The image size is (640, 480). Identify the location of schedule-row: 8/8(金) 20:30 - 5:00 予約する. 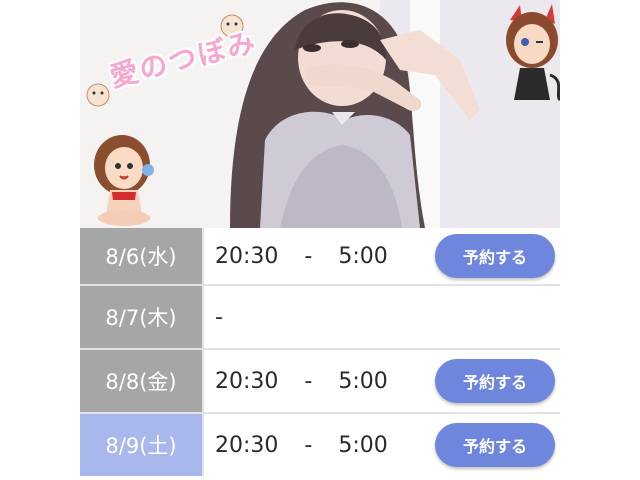
(320, 382).